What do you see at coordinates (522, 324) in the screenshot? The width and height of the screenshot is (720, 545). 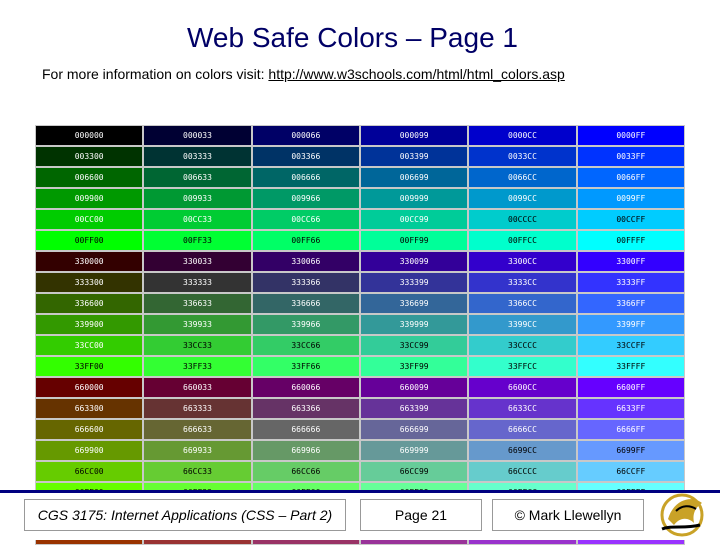 I see `color-swatch-cell: 3399CC` at bounding box center [522, 324].